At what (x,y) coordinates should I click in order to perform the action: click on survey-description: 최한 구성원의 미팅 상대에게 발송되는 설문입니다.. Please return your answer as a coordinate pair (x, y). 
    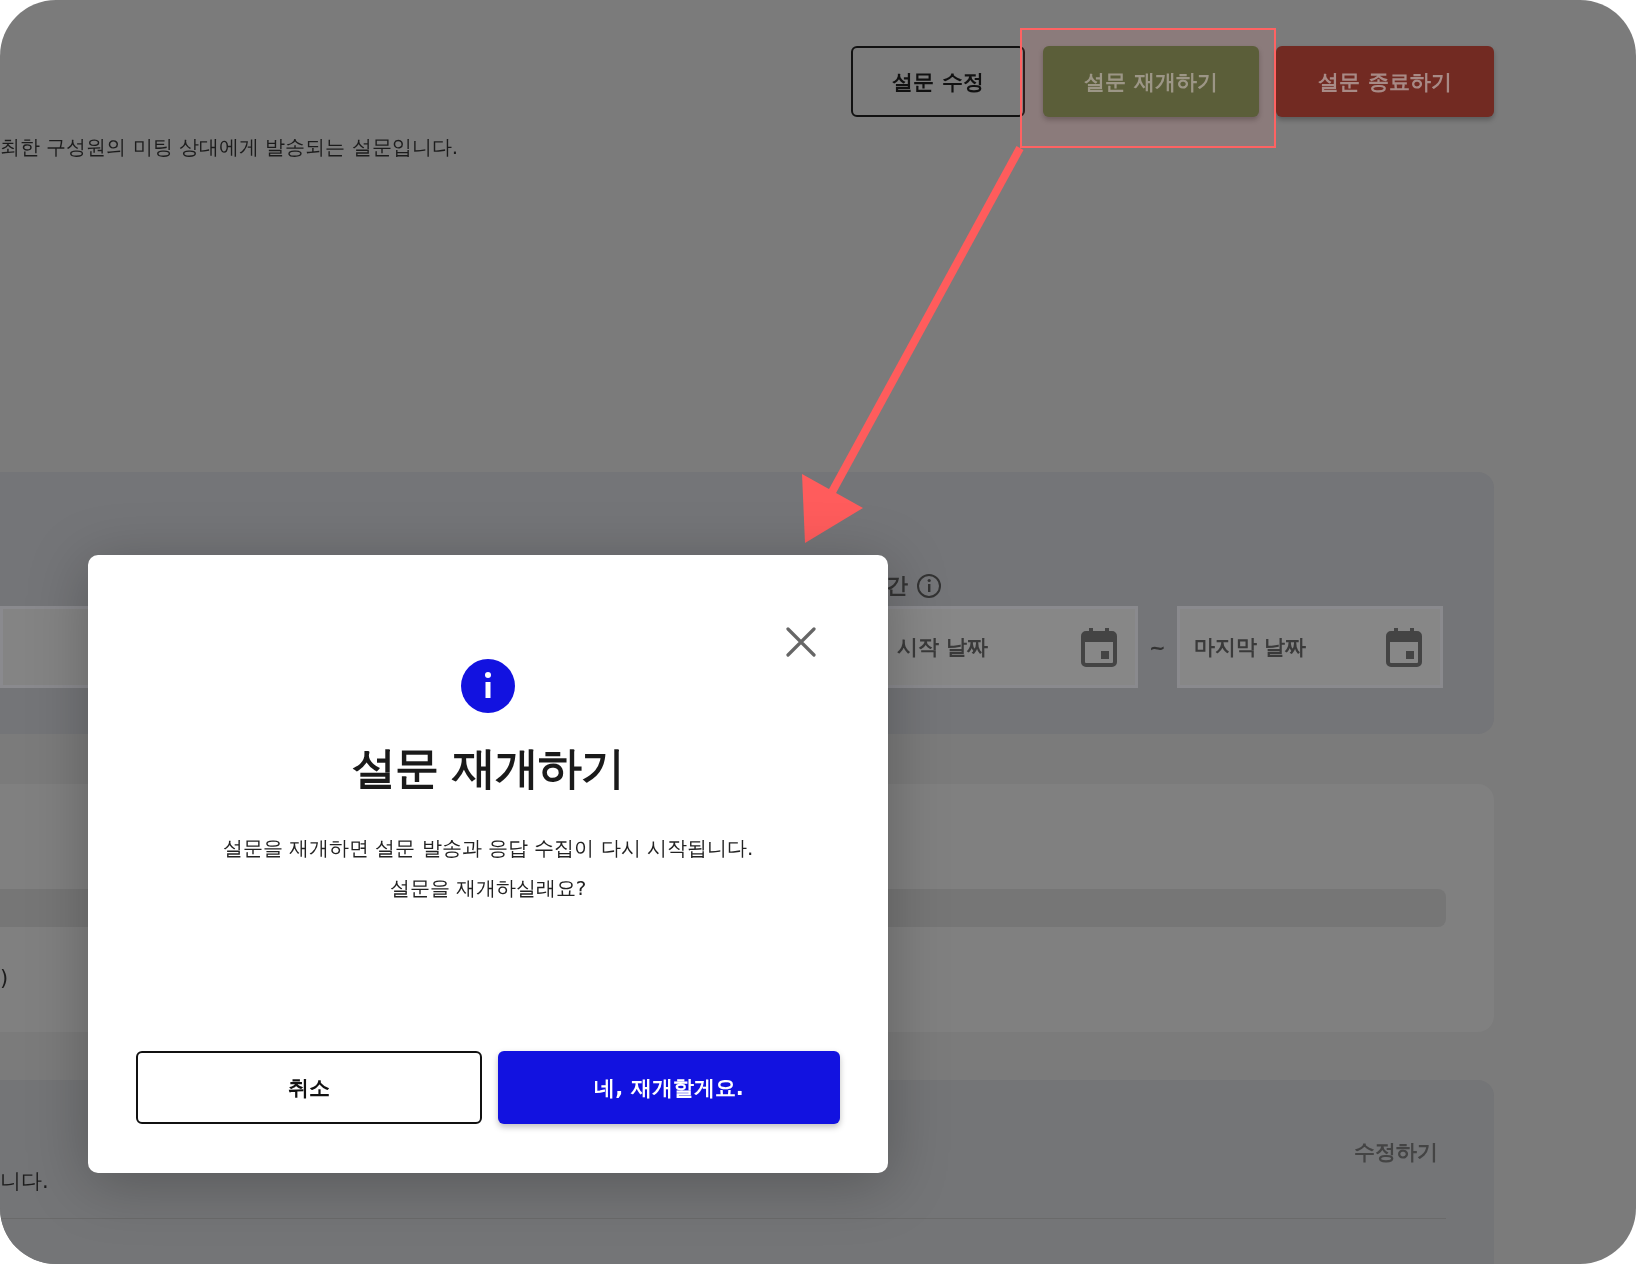
    Looking at the image, I should click on (229, 147).